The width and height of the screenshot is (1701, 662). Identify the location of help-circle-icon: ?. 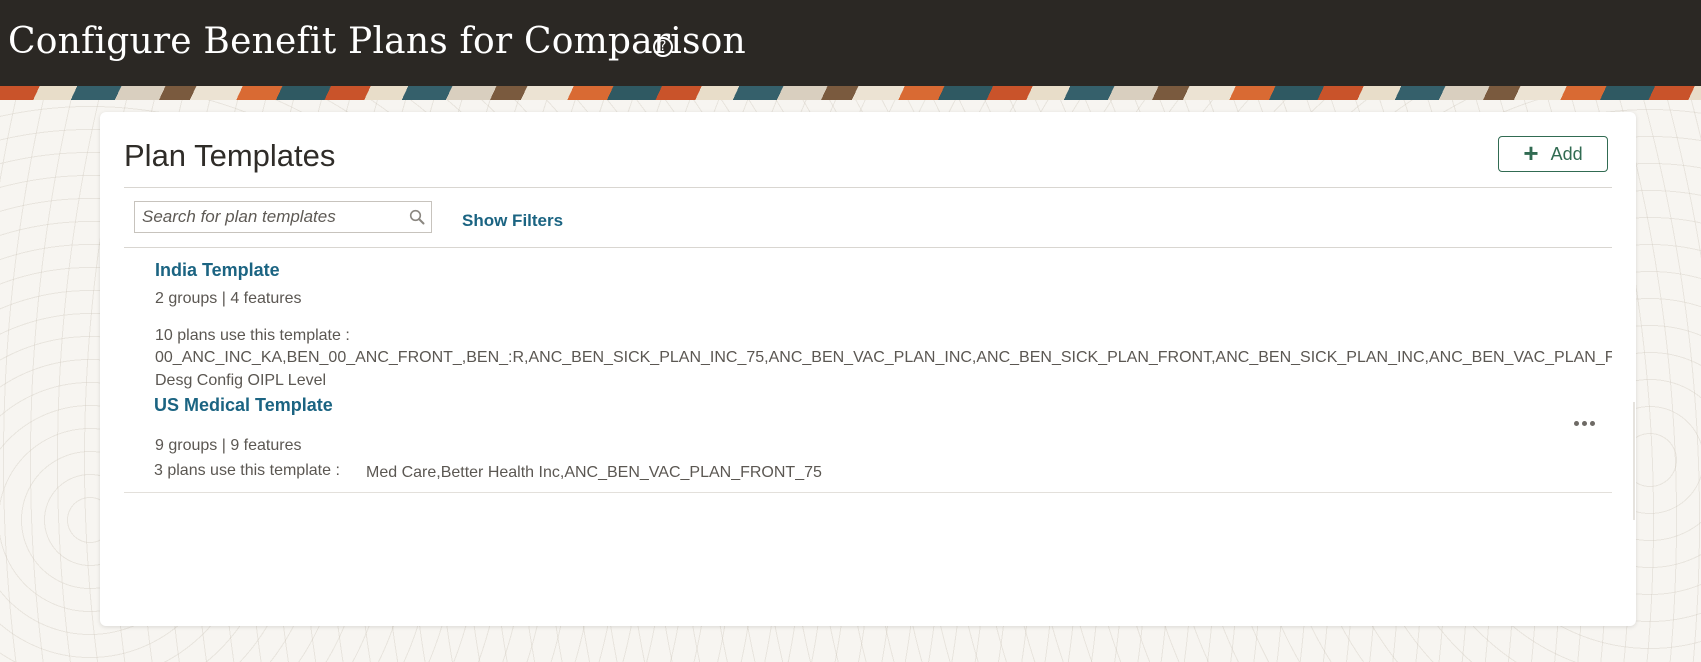
(663, 47).